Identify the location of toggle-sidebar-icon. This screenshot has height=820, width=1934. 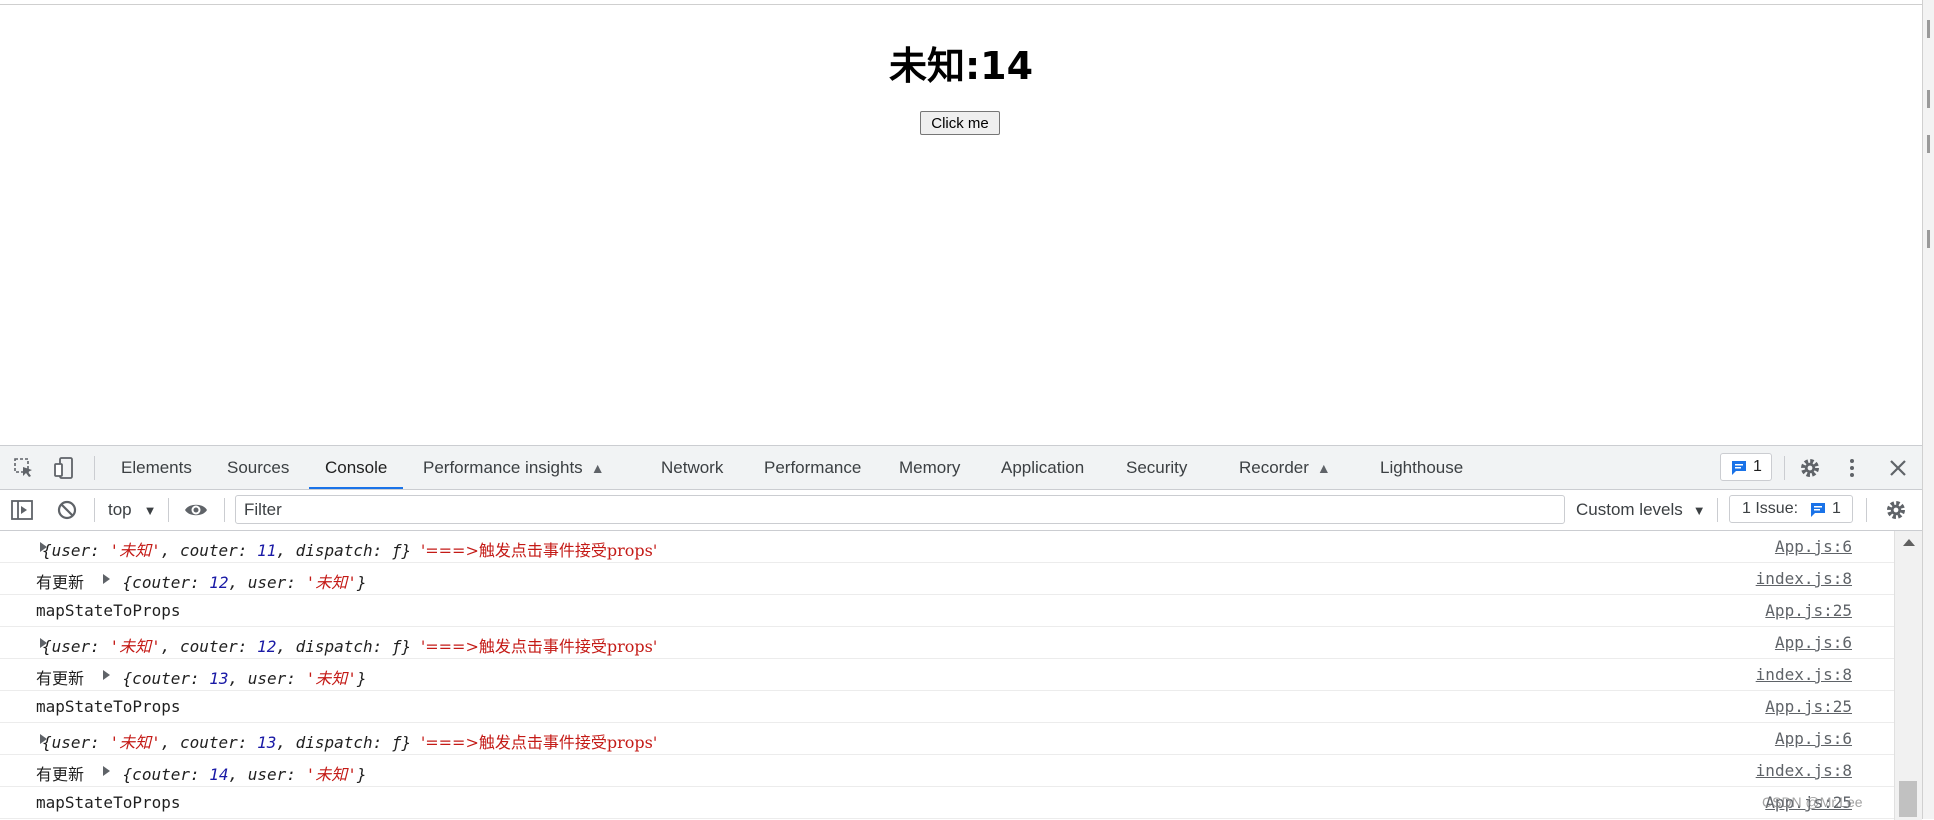
(22, 510).